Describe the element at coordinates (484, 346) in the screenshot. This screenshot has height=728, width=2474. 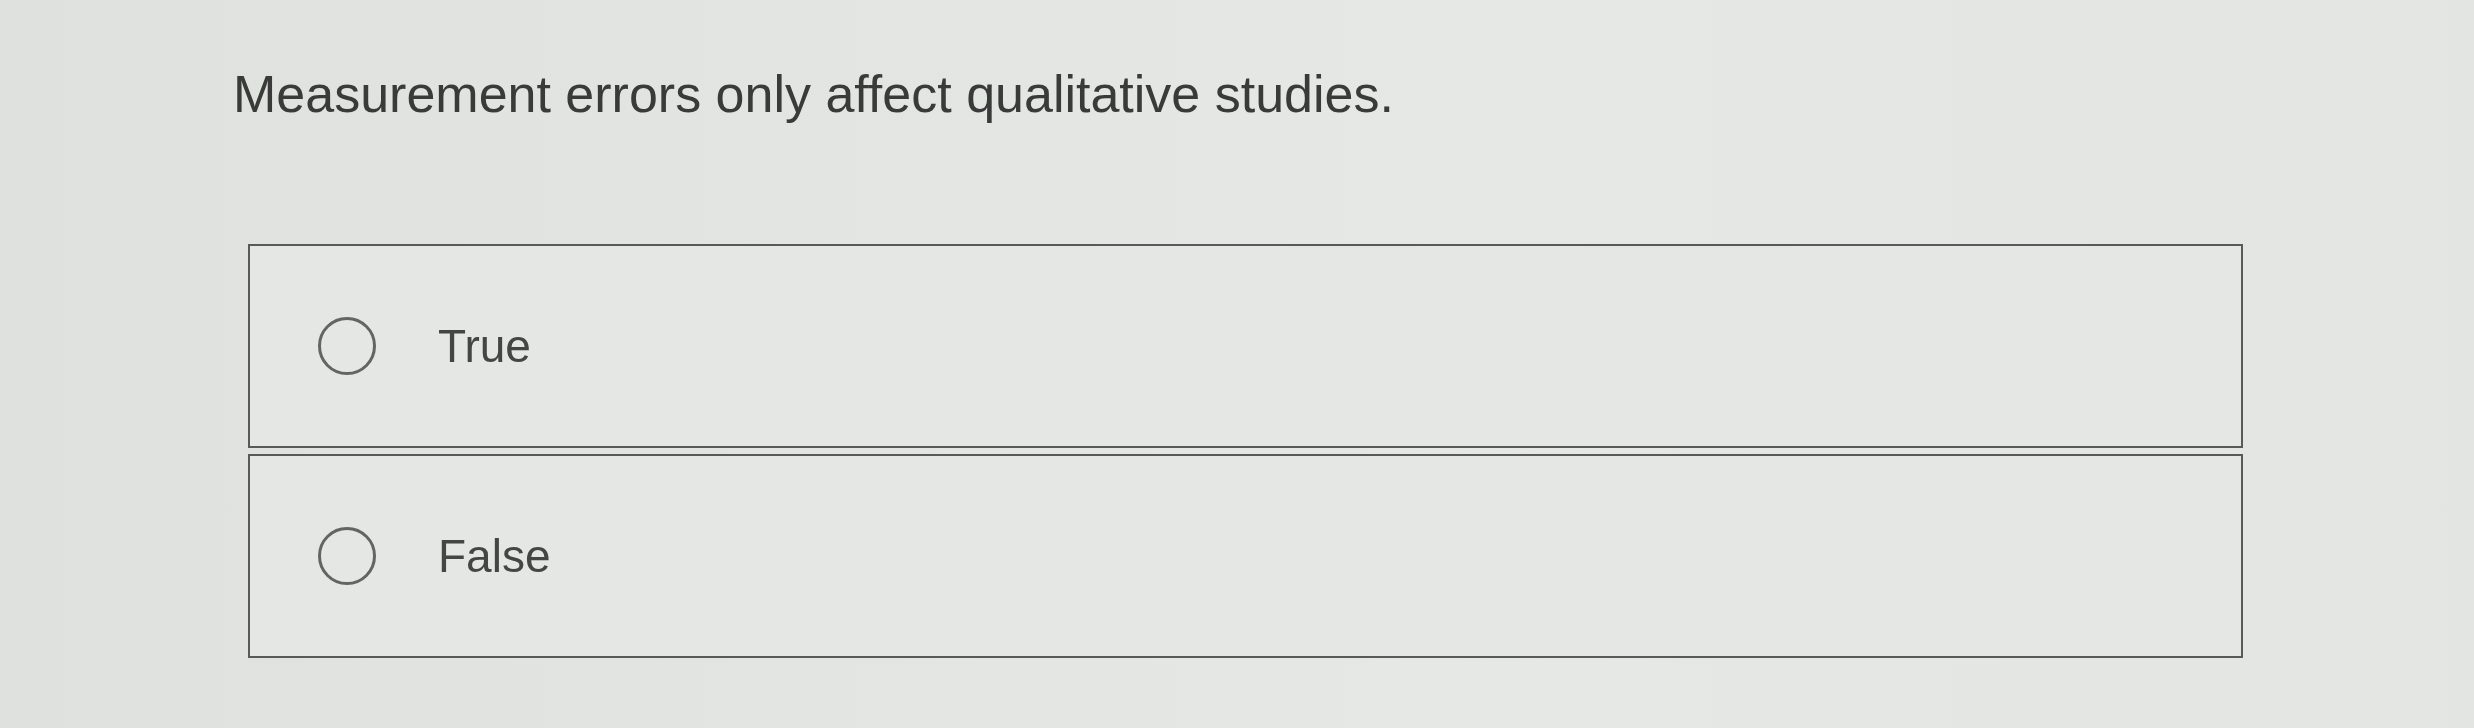
I see `option-label: True` at that location.